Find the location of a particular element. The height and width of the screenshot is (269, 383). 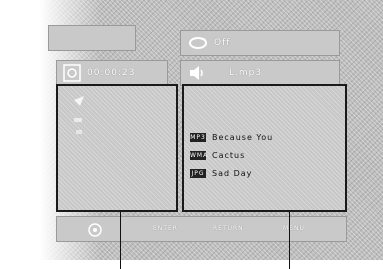

folder-glyphs is located at coordinates (79, 115).